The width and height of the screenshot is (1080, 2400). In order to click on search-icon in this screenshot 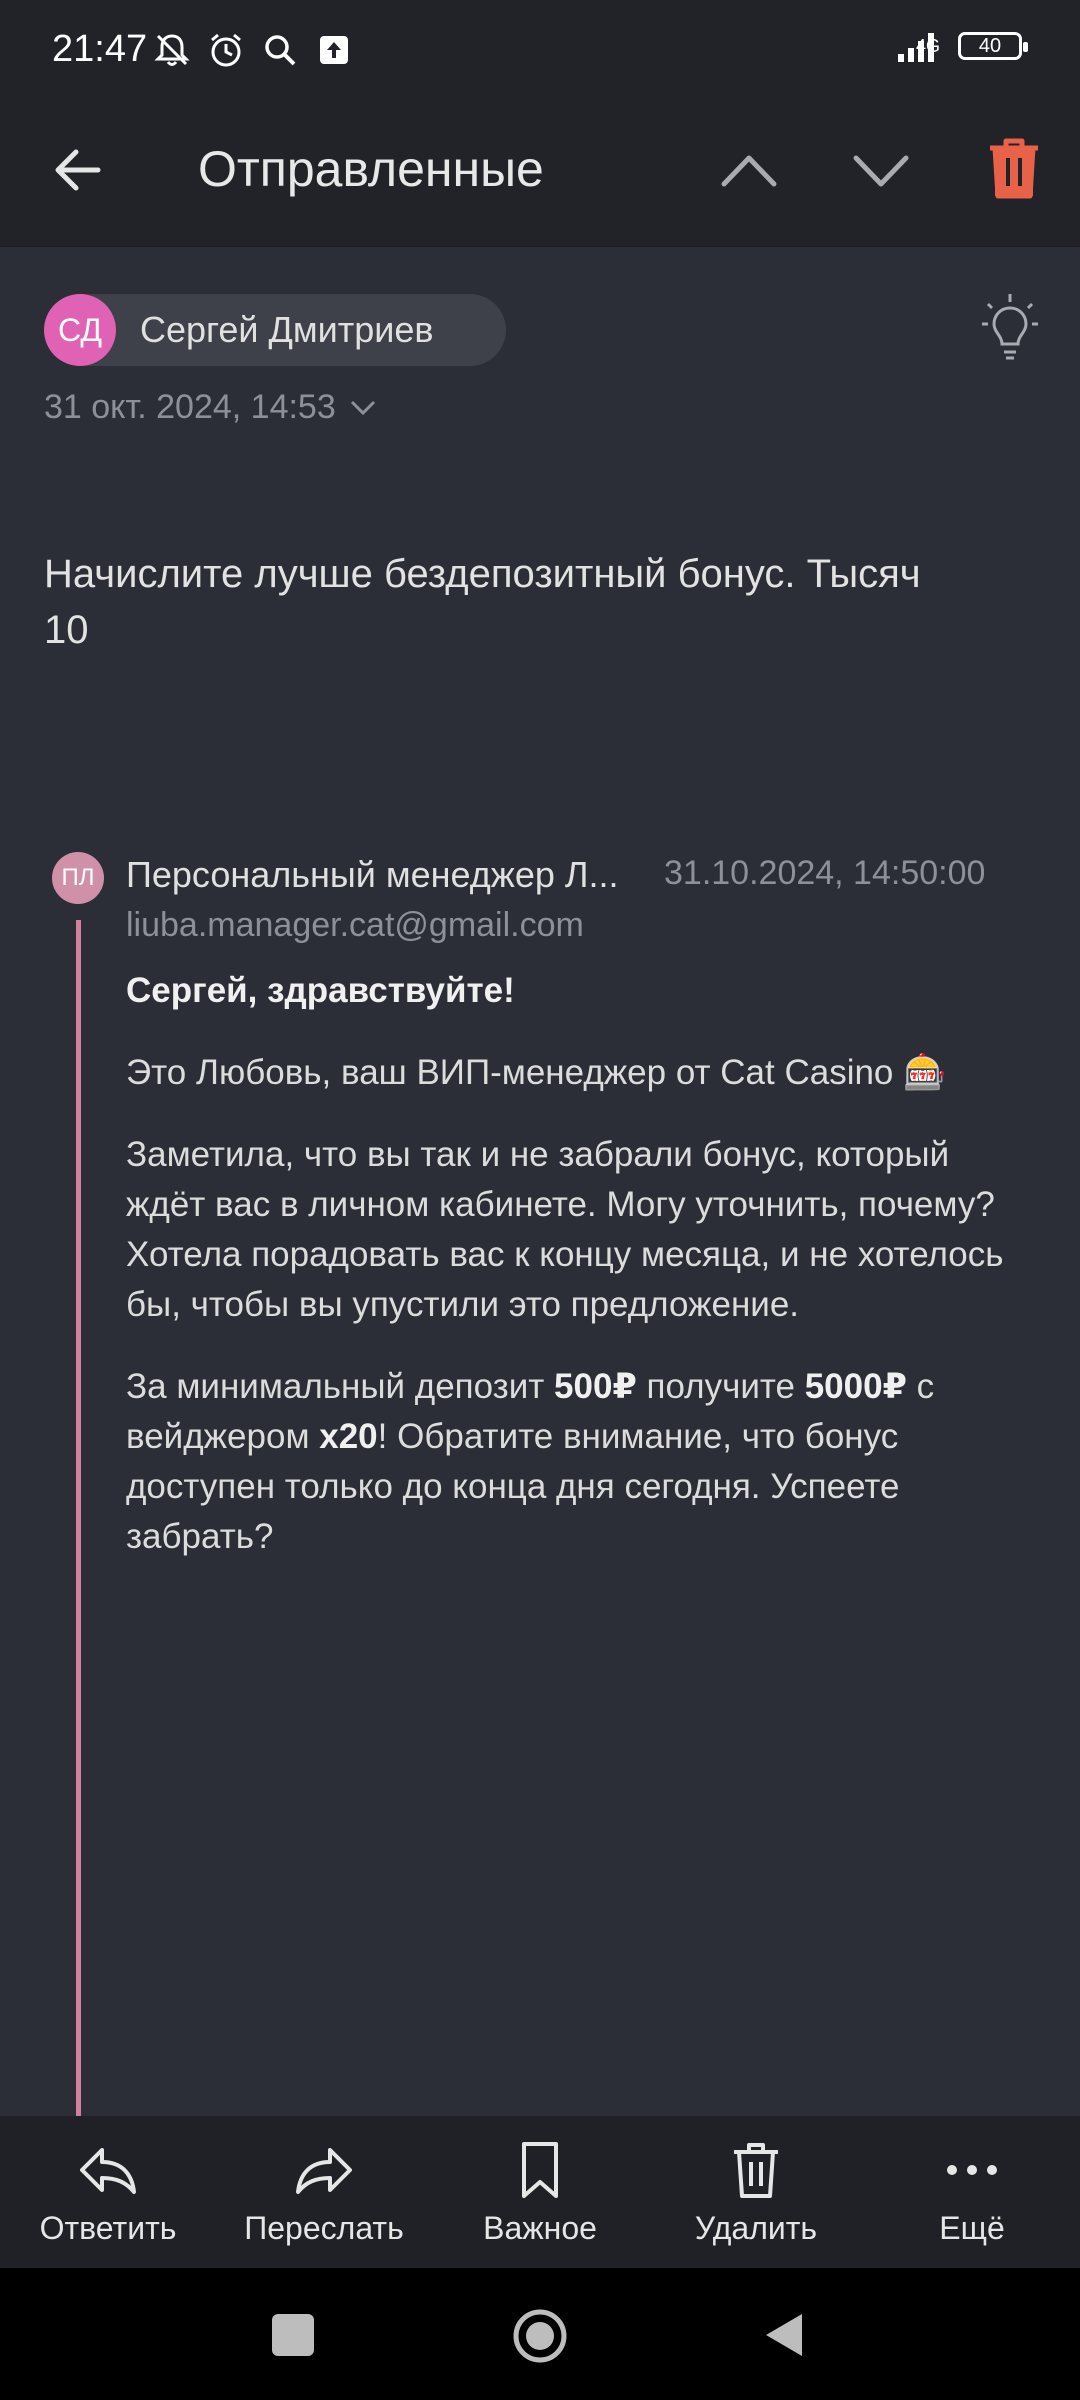, I will do `click(280, 50)`.